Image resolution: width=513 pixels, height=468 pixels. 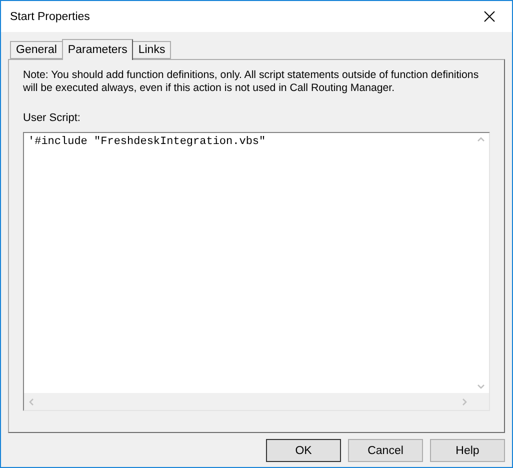 What do you see at coordinates (480, 139) in the screenshot?
I see `scroll-up-icon` at bounding box center [480, 139].